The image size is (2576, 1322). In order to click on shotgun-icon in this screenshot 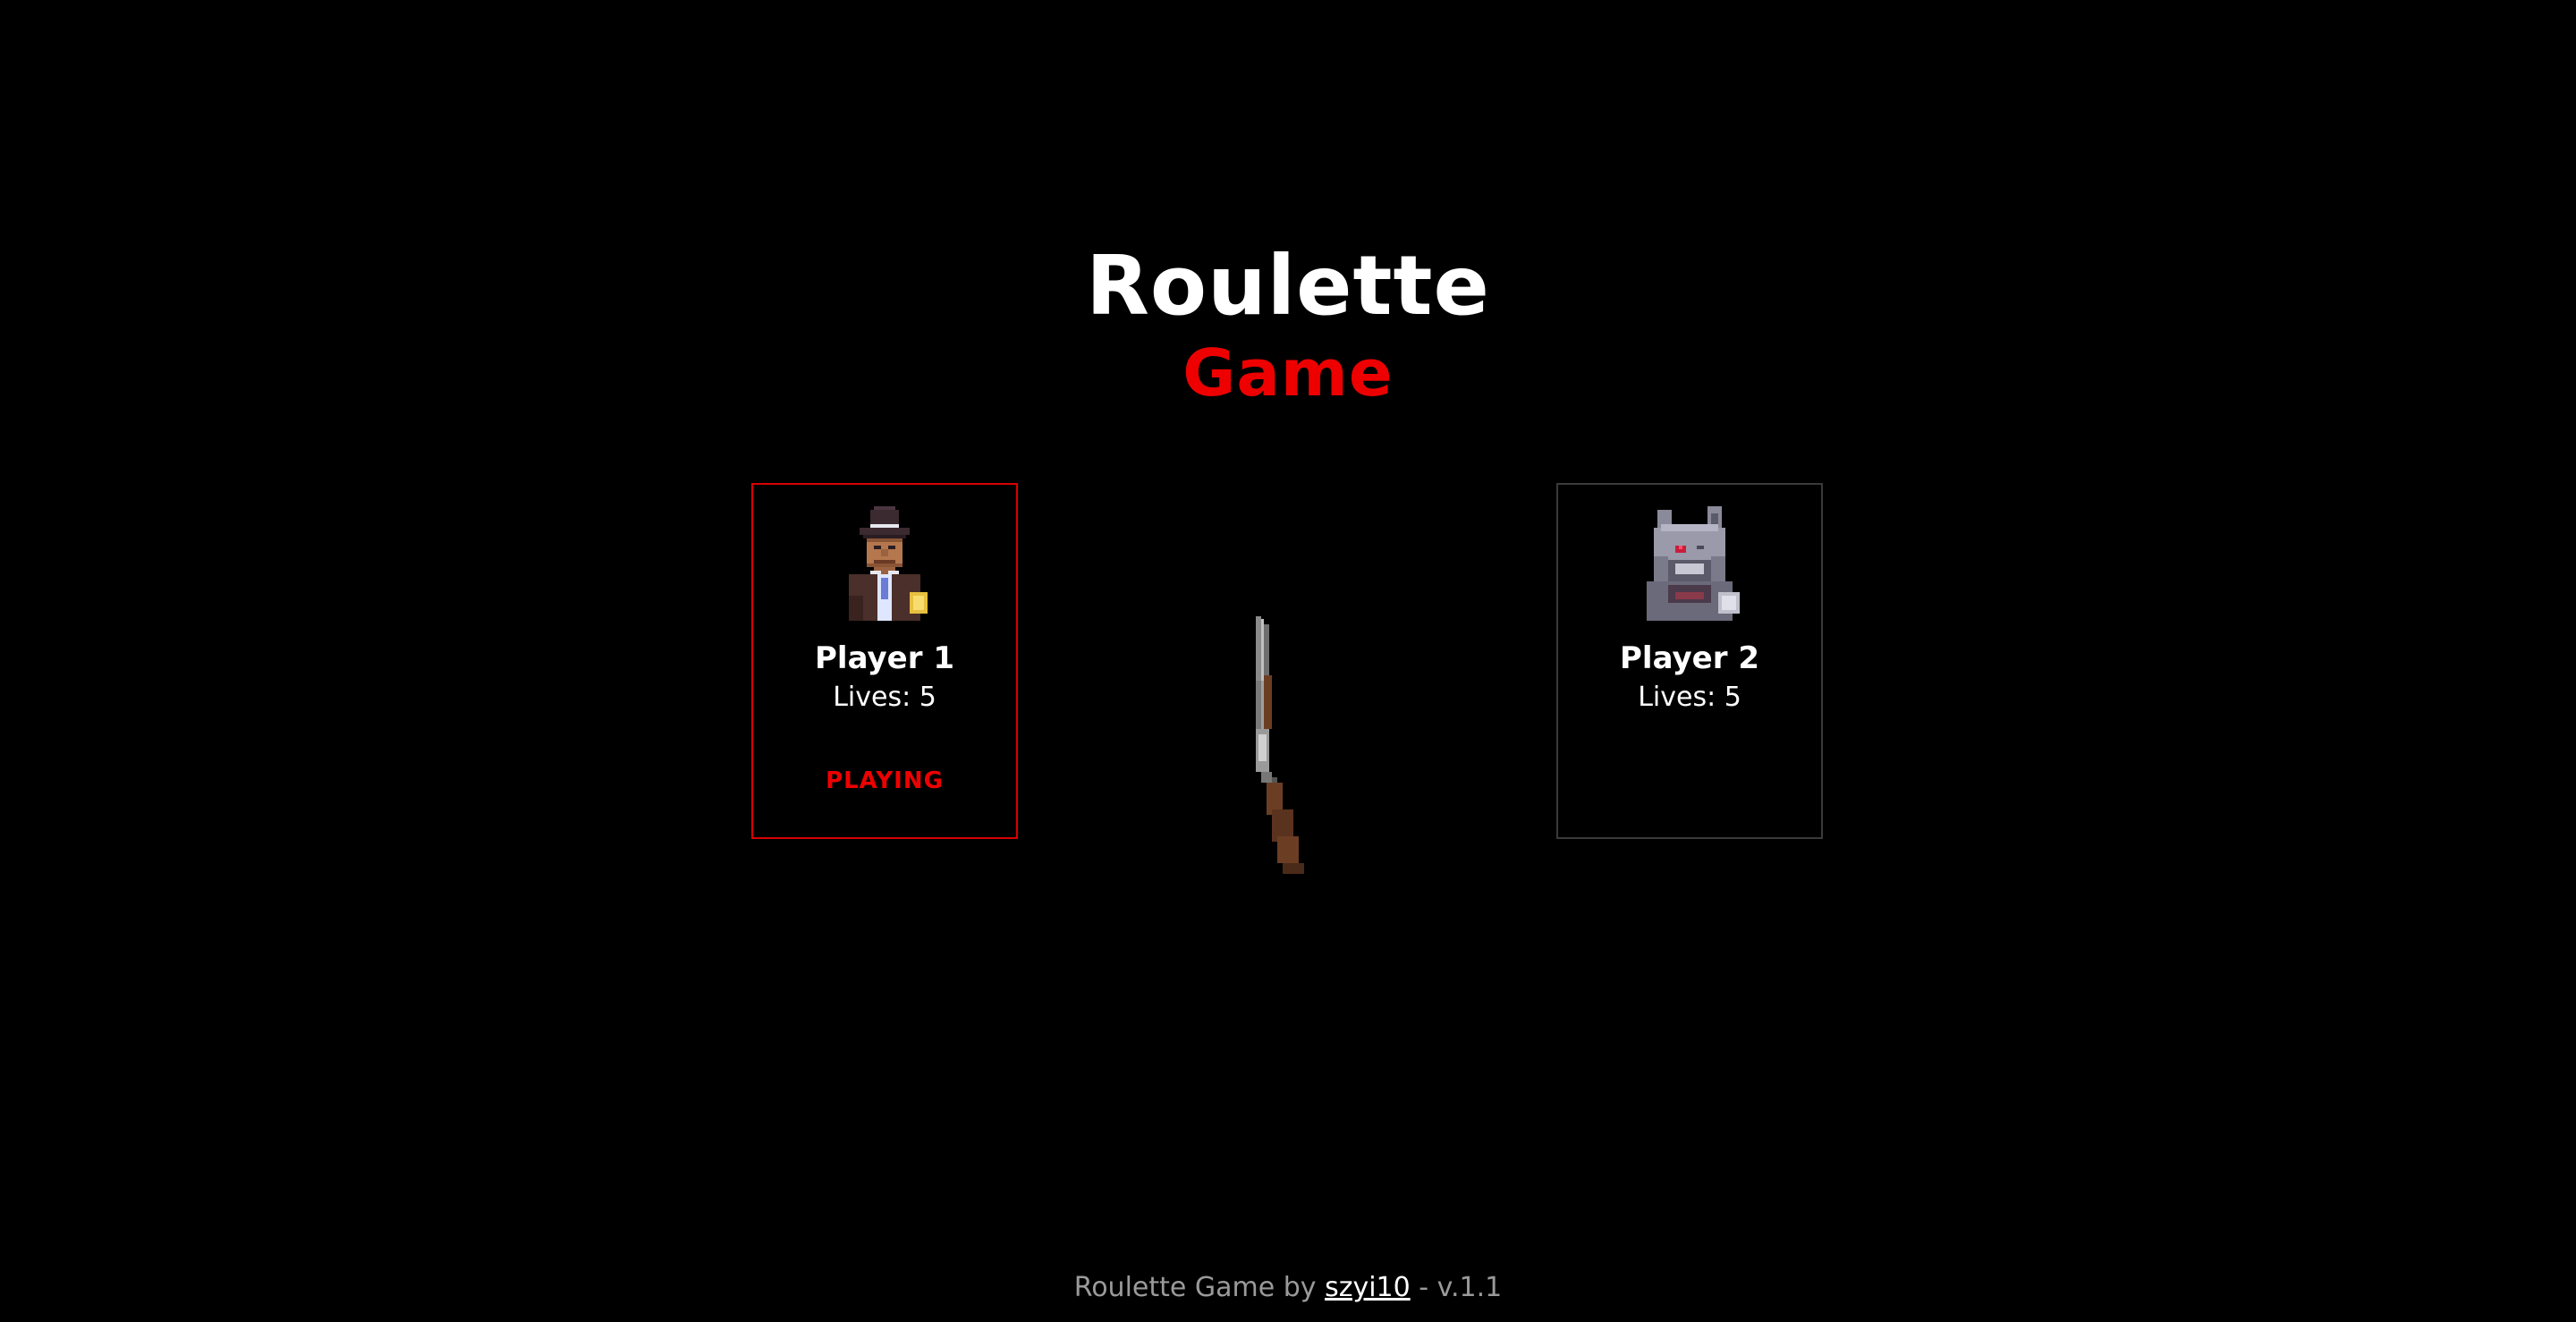, I will do `click(1282, 745)`.